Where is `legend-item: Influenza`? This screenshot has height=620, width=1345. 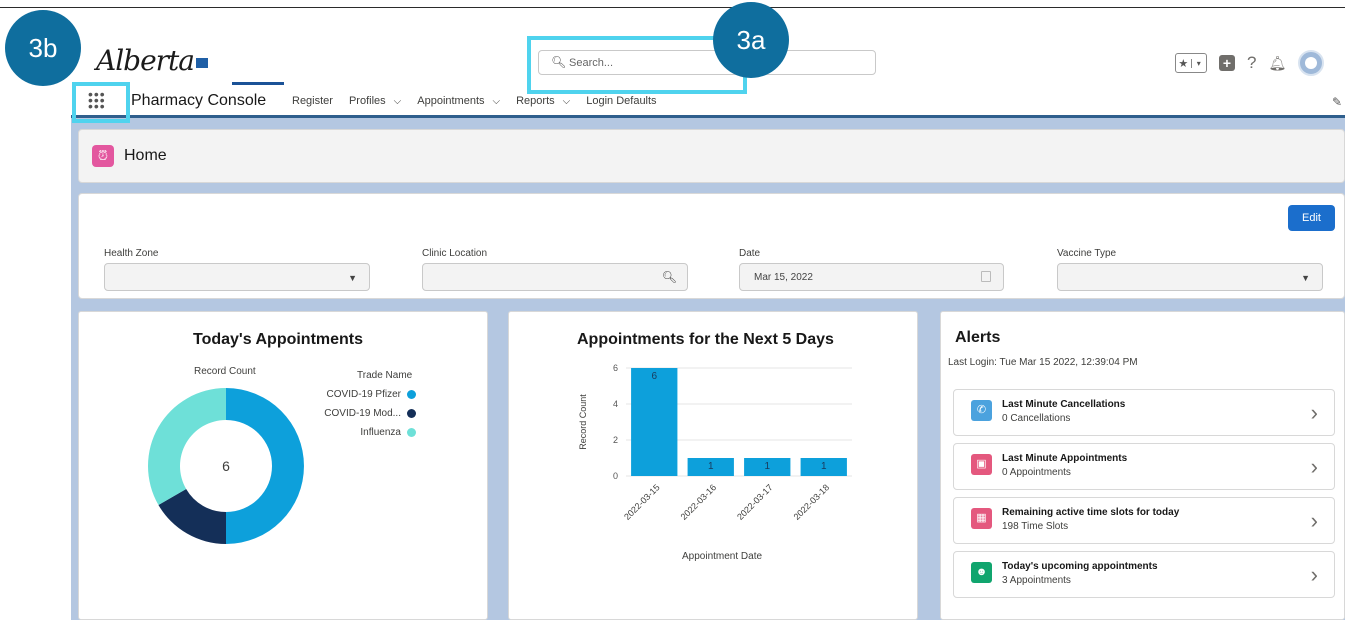
legend-item: Influenza is located at coordinates (388, 432).